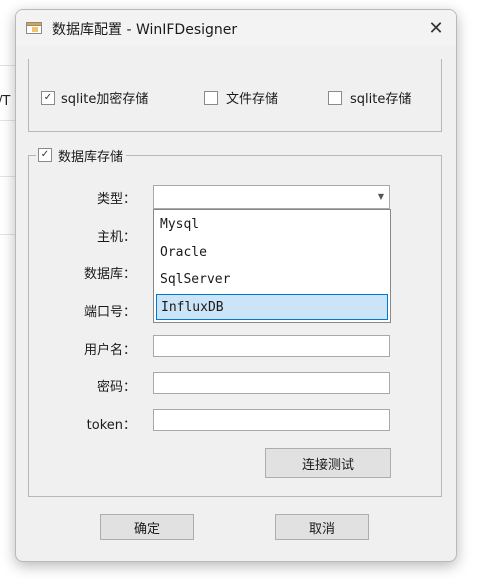 This screenshot has height=579, width=485. I want to click on test-connection-button: 连接测试, so click(328, 463).